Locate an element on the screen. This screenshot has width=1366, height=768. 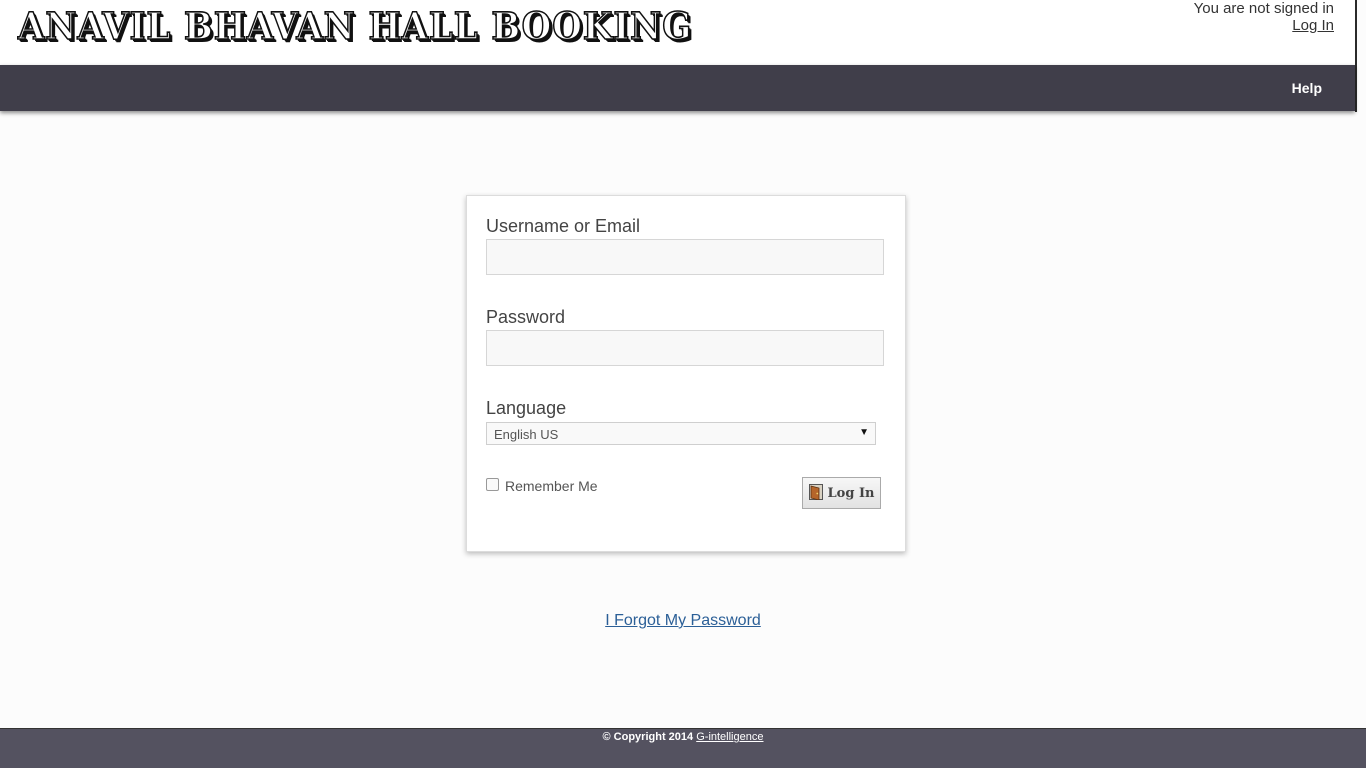
remember-me: Remember Me is located at coordinates (542, 485).